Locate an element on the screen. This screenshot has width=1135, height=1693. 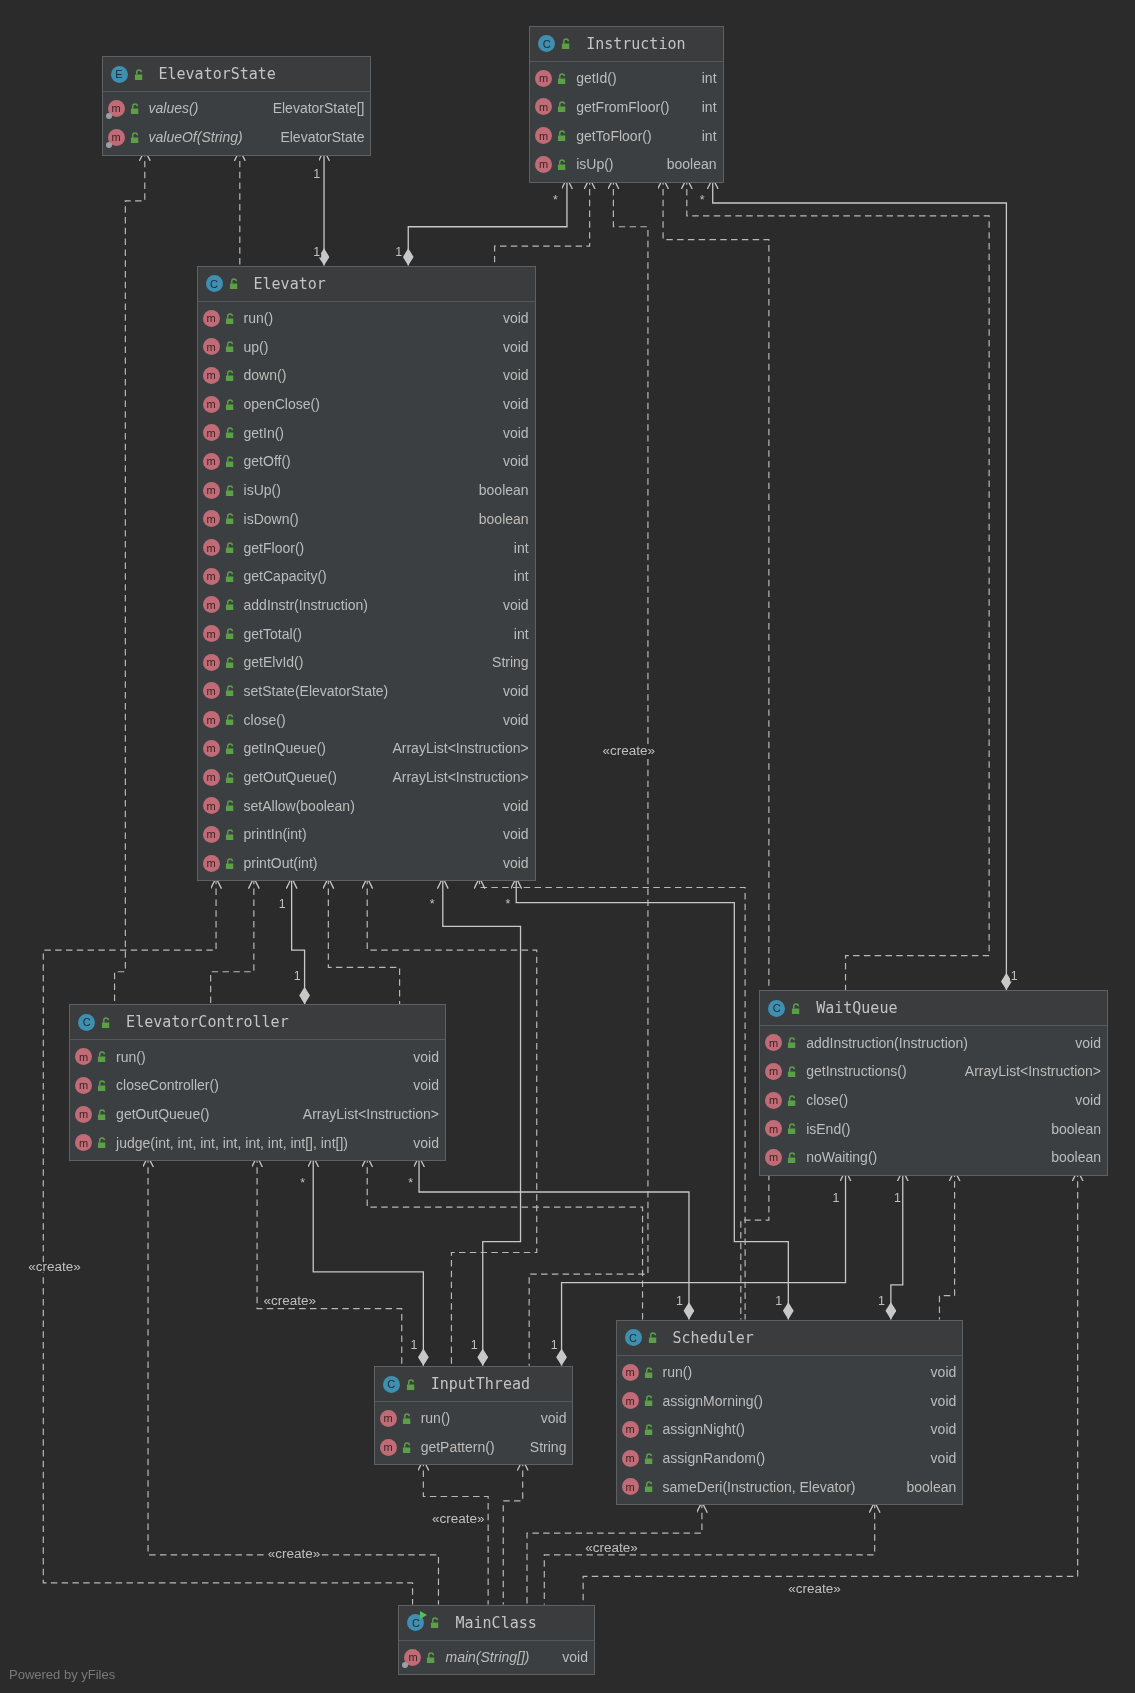
return-type: String is located at coordinates (510, 662).